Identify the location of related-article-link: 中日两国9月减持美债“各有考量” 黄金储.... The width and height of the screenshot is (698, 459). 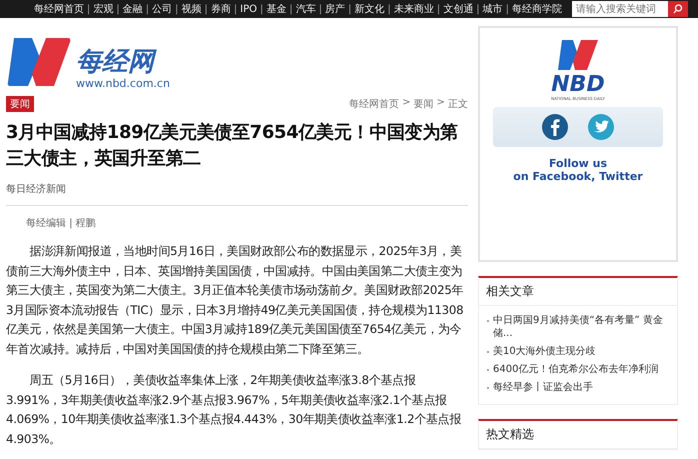
(582, 327).